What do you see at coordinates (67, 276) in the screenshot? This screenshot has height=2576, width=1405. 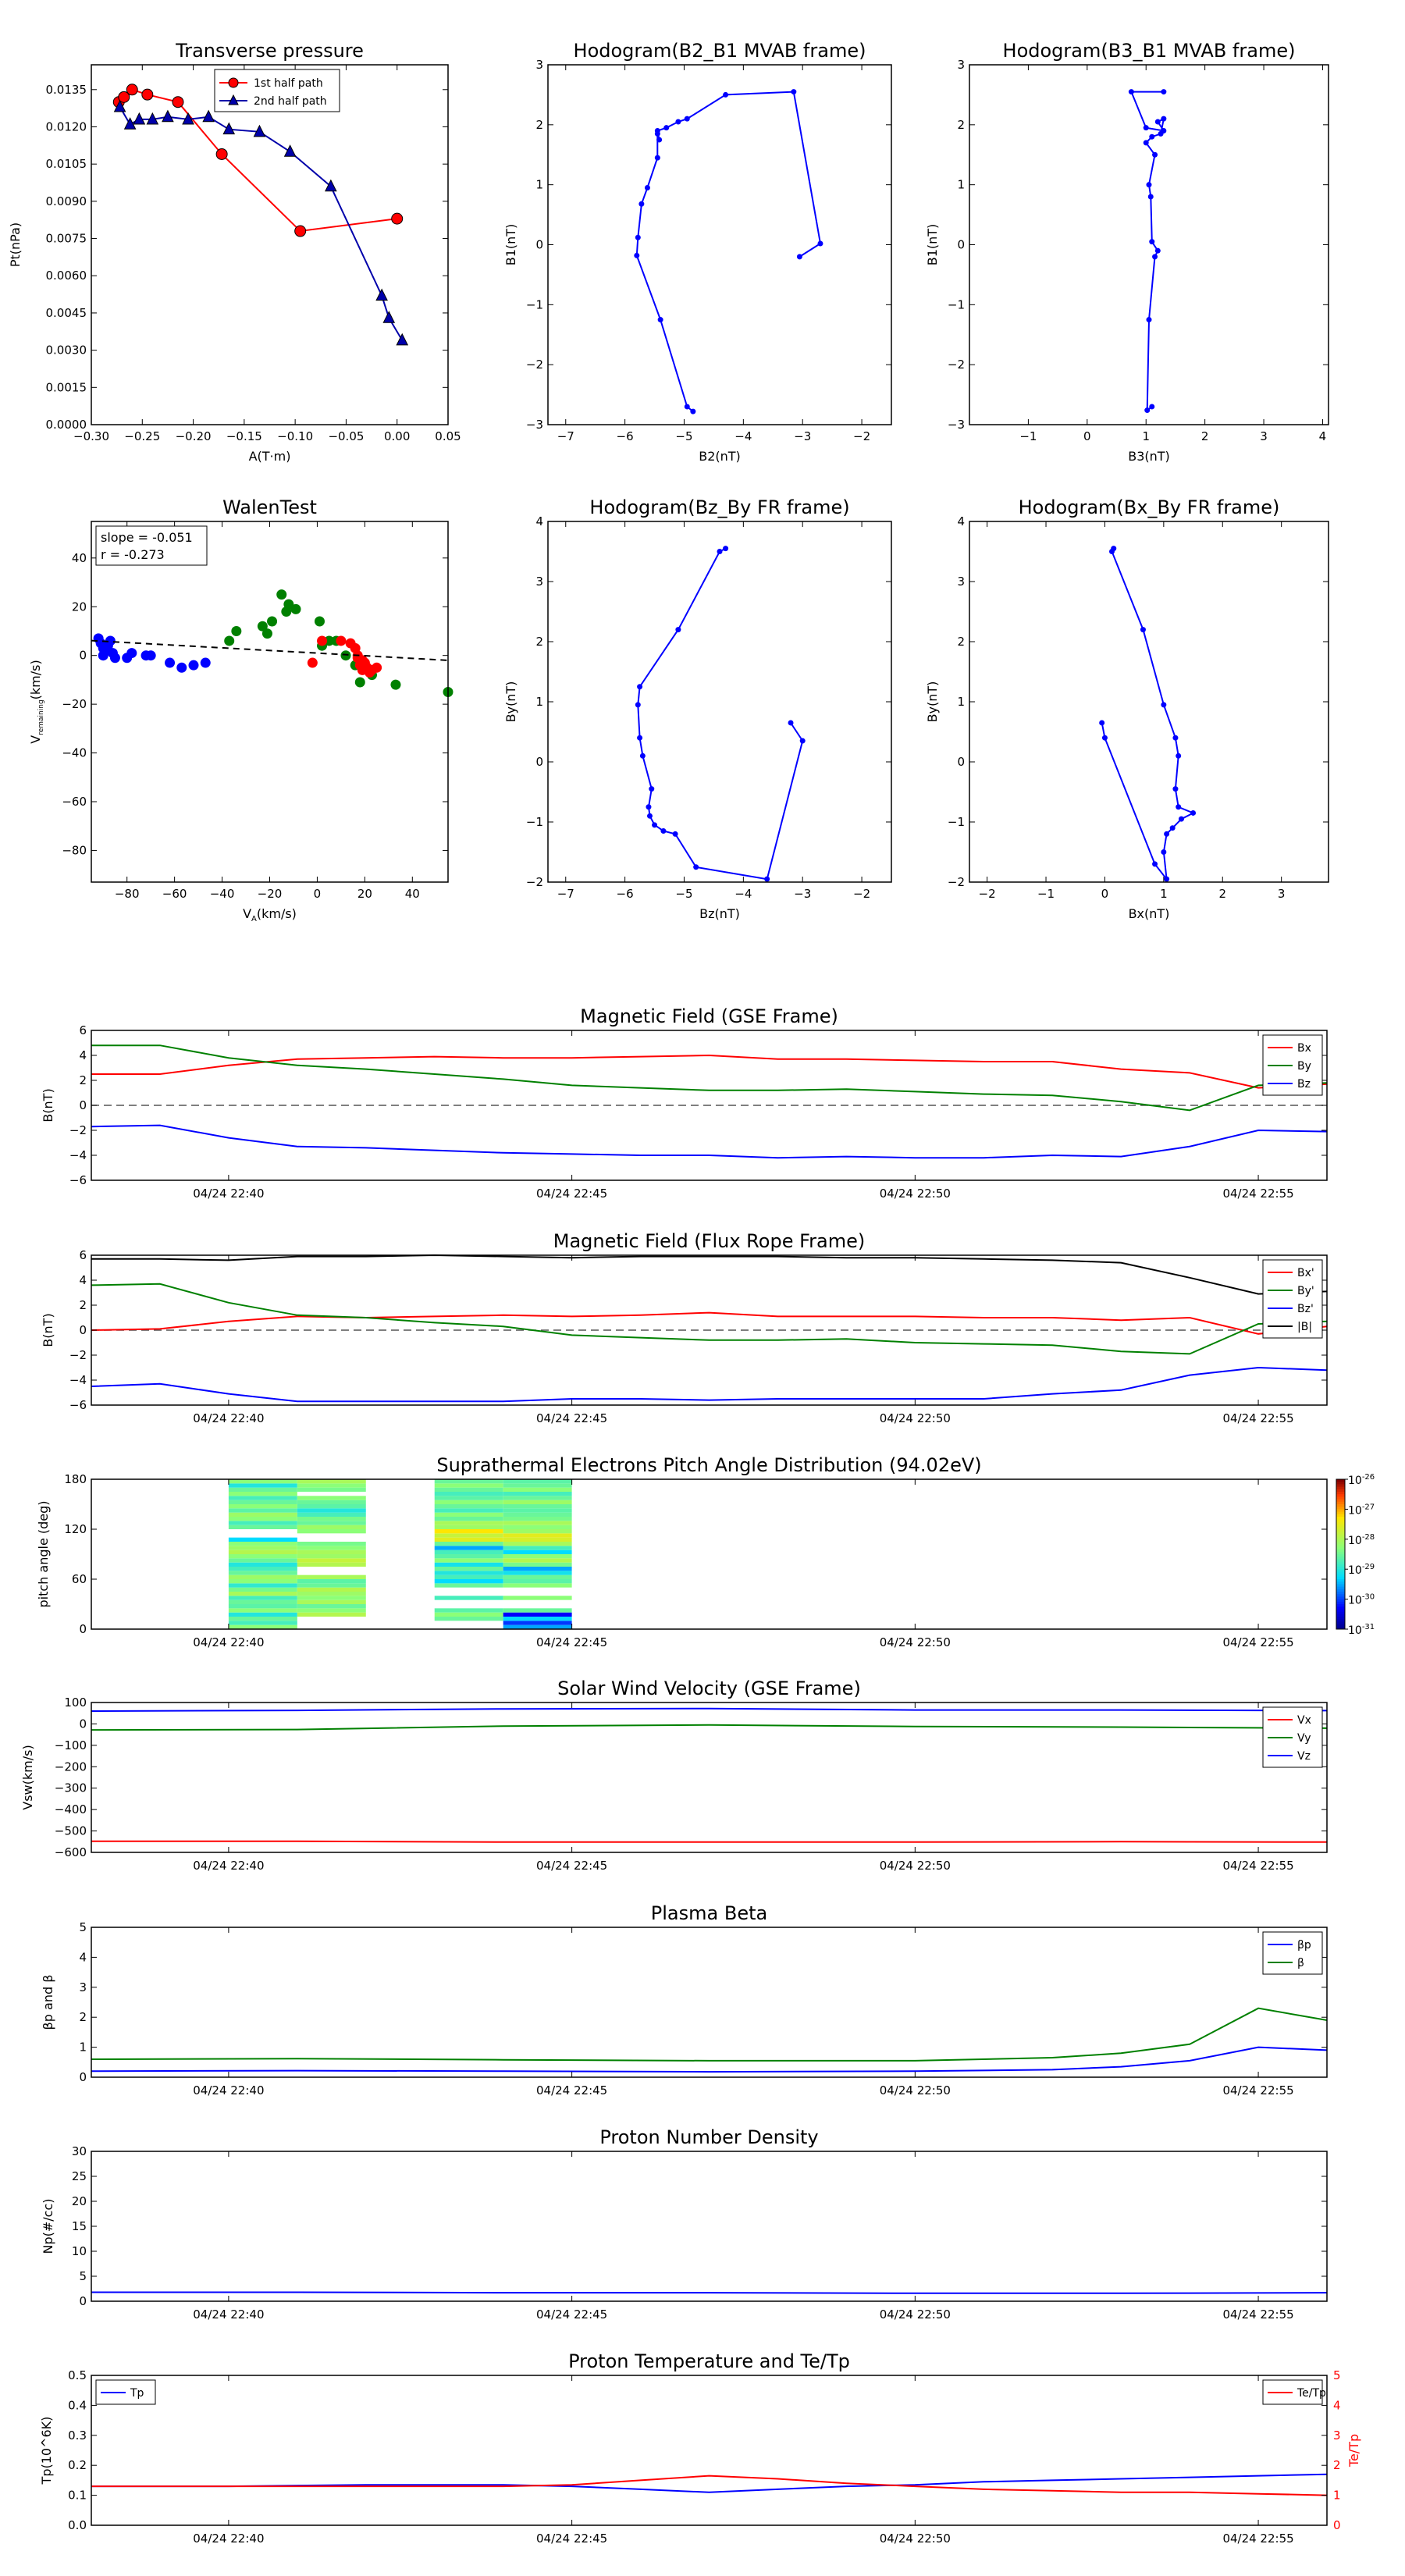 I see `y-tick-label: 0.0060` at bounding box center [67, 276].